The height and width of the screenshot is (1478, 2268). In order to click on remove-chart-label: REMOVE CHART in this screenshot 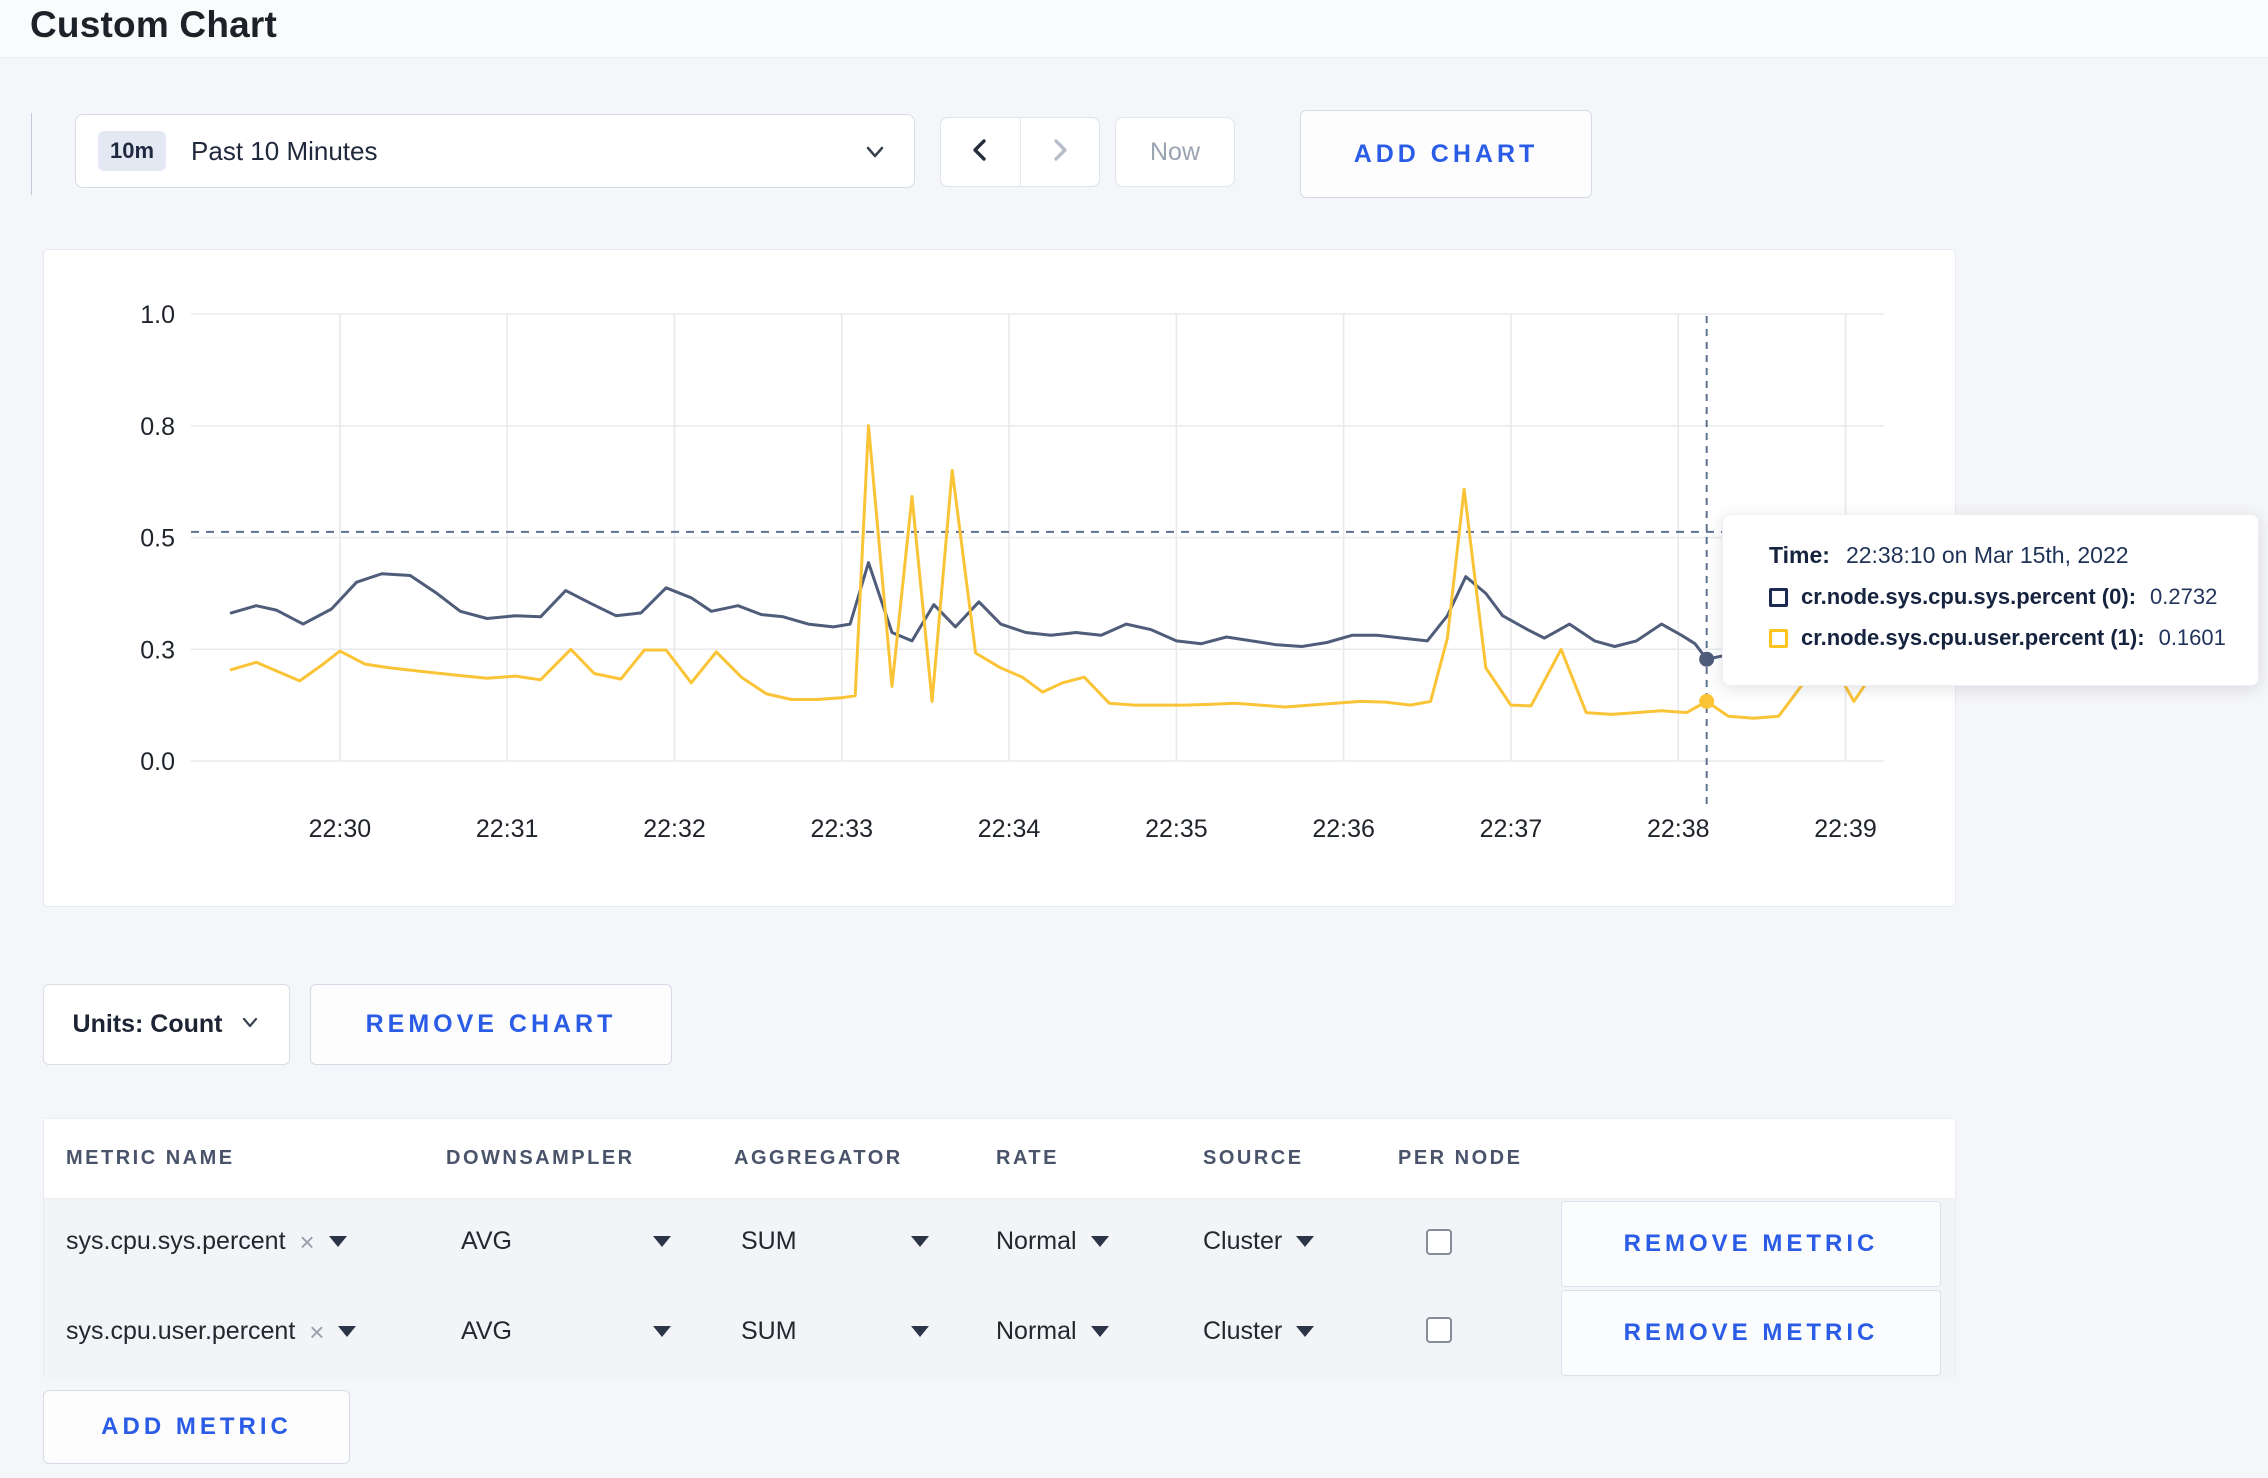, I will do `click(491, 1024)`.